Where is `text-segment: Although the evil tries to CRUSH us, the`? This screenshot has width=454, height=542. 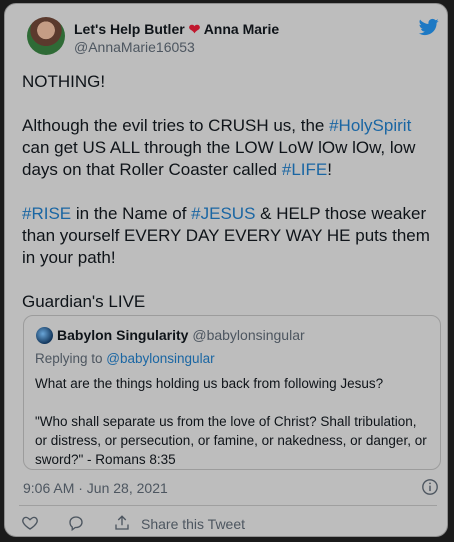 text-segment: Although the evil tries to CRUSH us, the is located at coordinates (176, 125).